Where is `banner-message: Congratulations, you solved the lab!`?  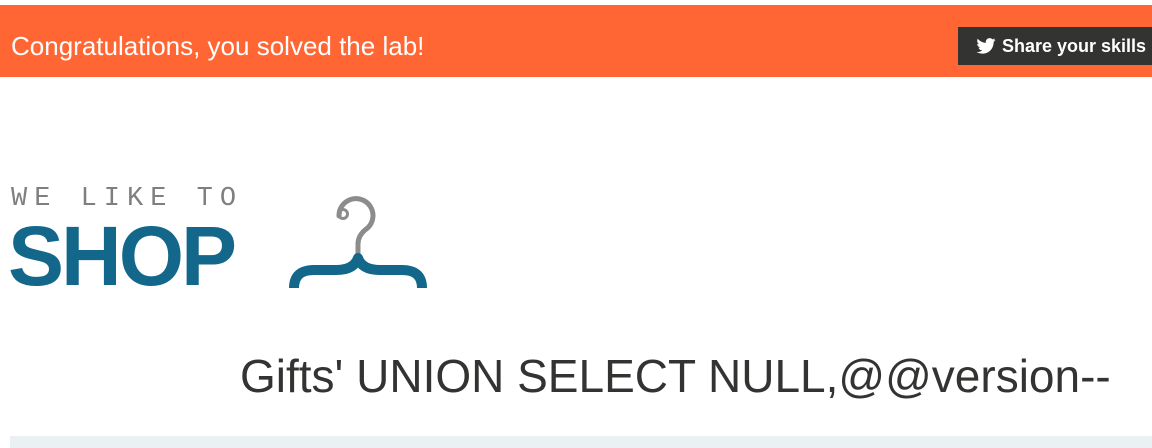 banner-message: Congratulations, you solved the lab! is located at coordinates (218, 46).